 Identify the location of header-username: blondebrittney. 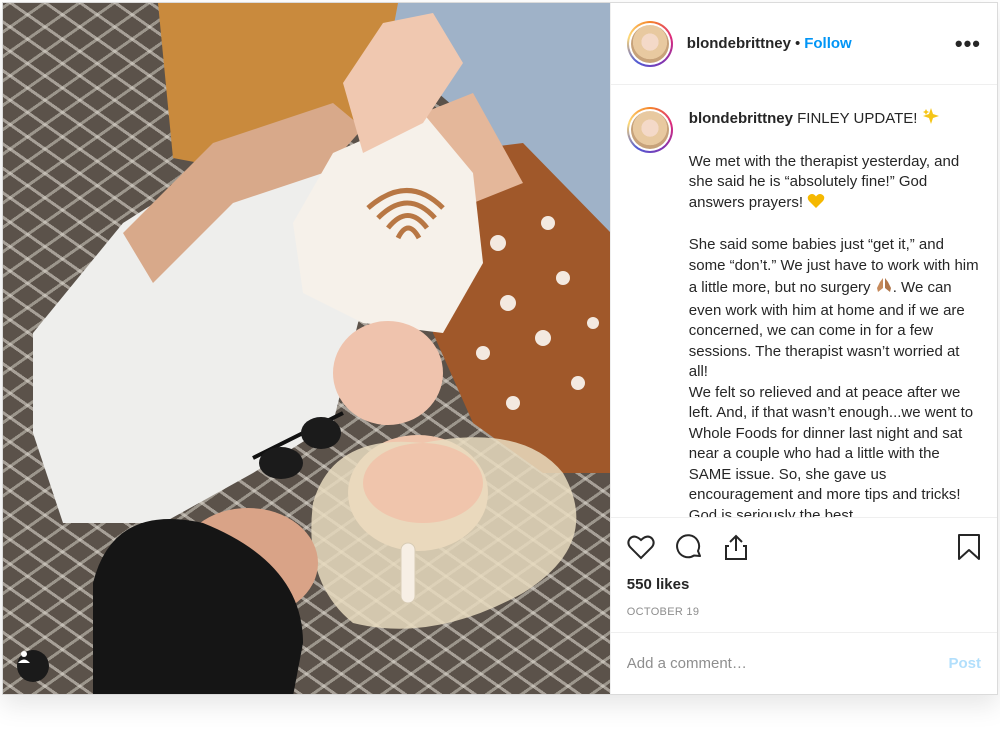
(739, 43).